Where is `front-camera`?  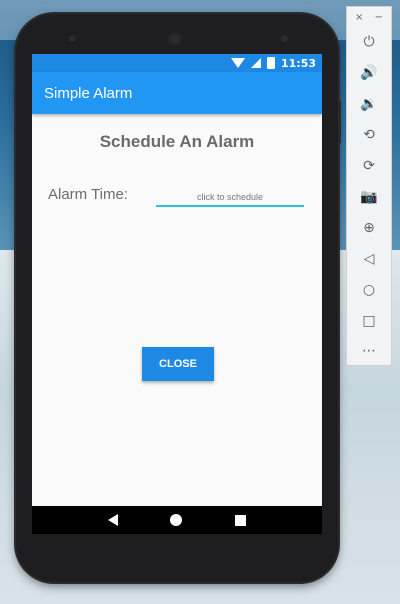
front-camera is located at coordinates (72, 38).